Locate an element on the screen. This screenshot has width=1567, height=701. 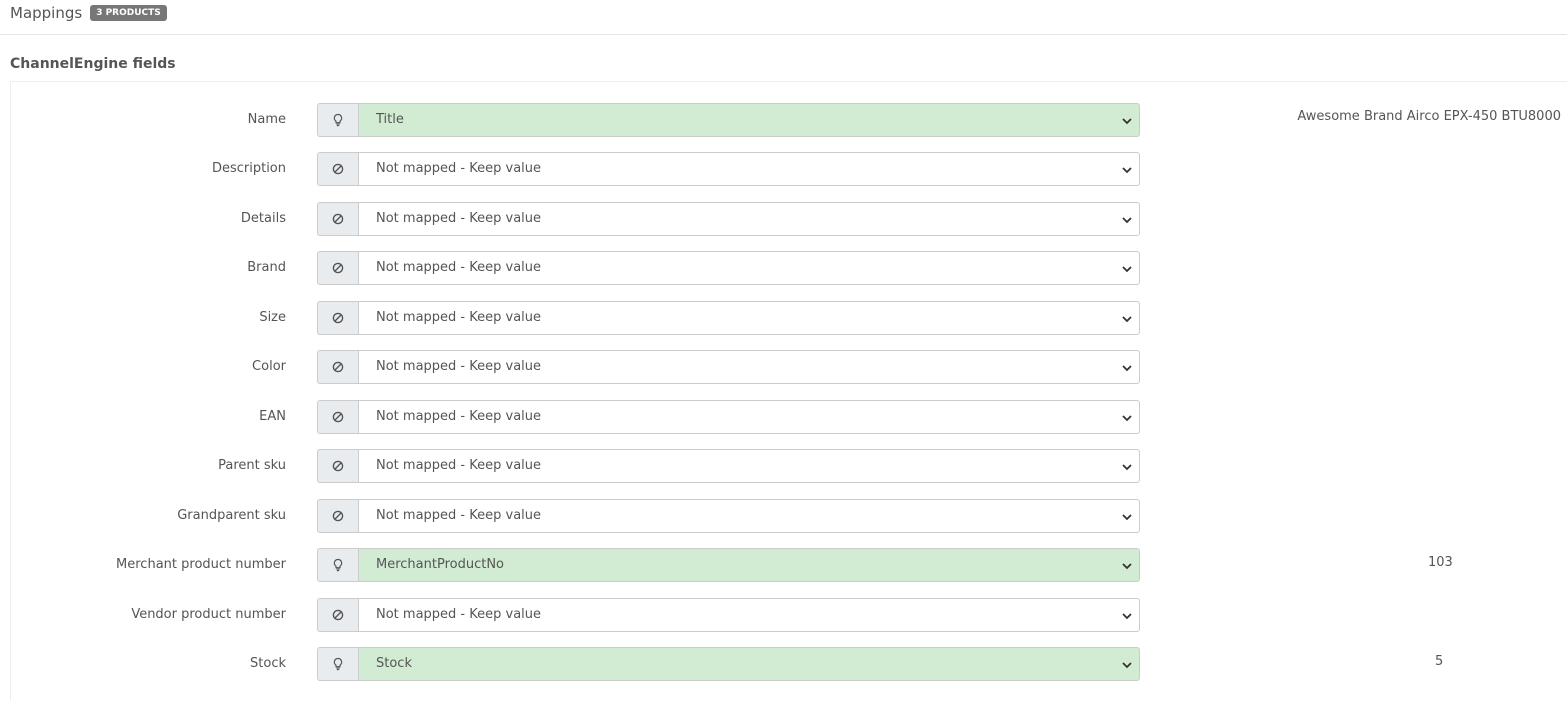
mapping-row-details: Details Not mapped - Keep value is located at coordinates (789, 219).